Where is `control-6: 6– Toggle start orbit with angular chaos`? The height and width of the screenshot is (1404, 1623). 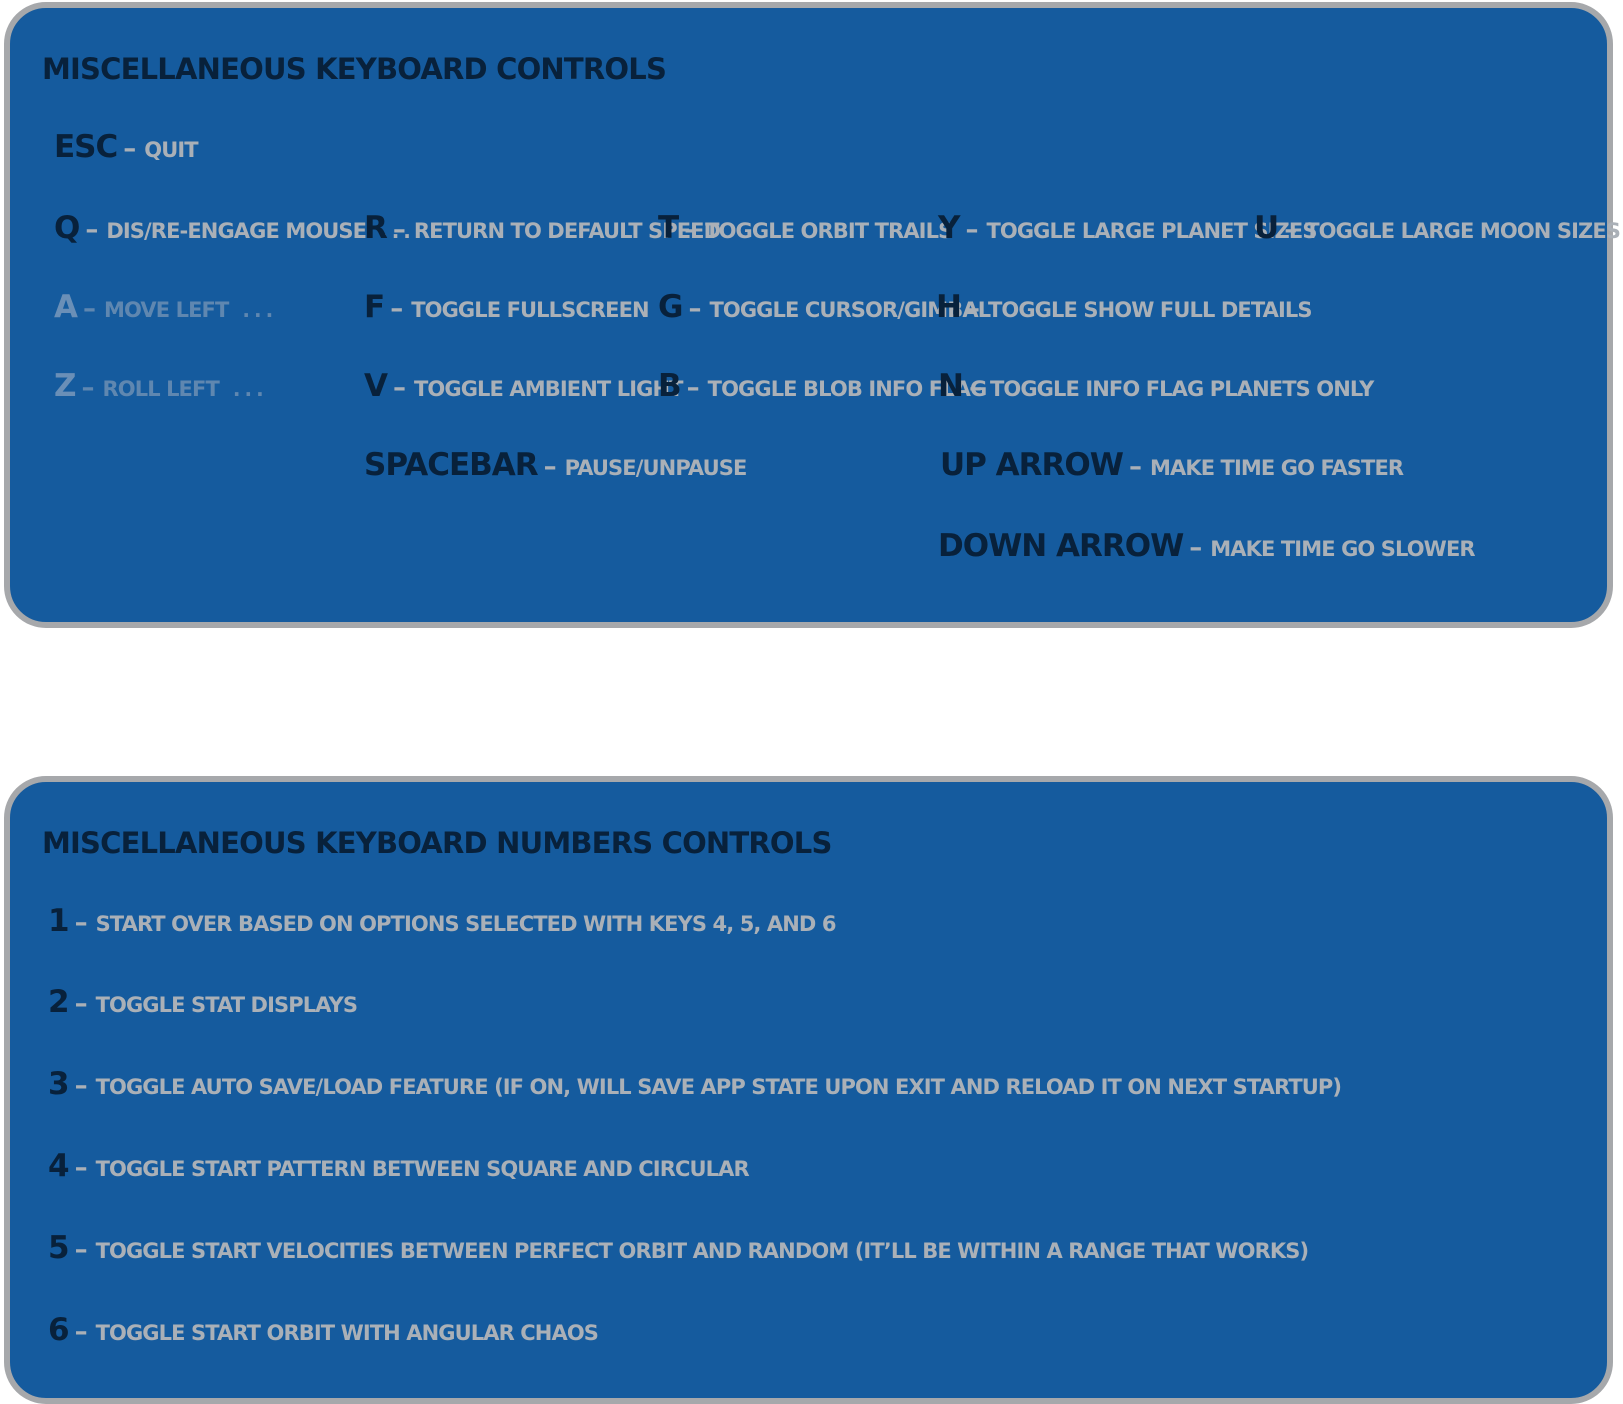
control-6: 6– Toggle start orbit with angular chaos is located at coordinates (323, 1330).